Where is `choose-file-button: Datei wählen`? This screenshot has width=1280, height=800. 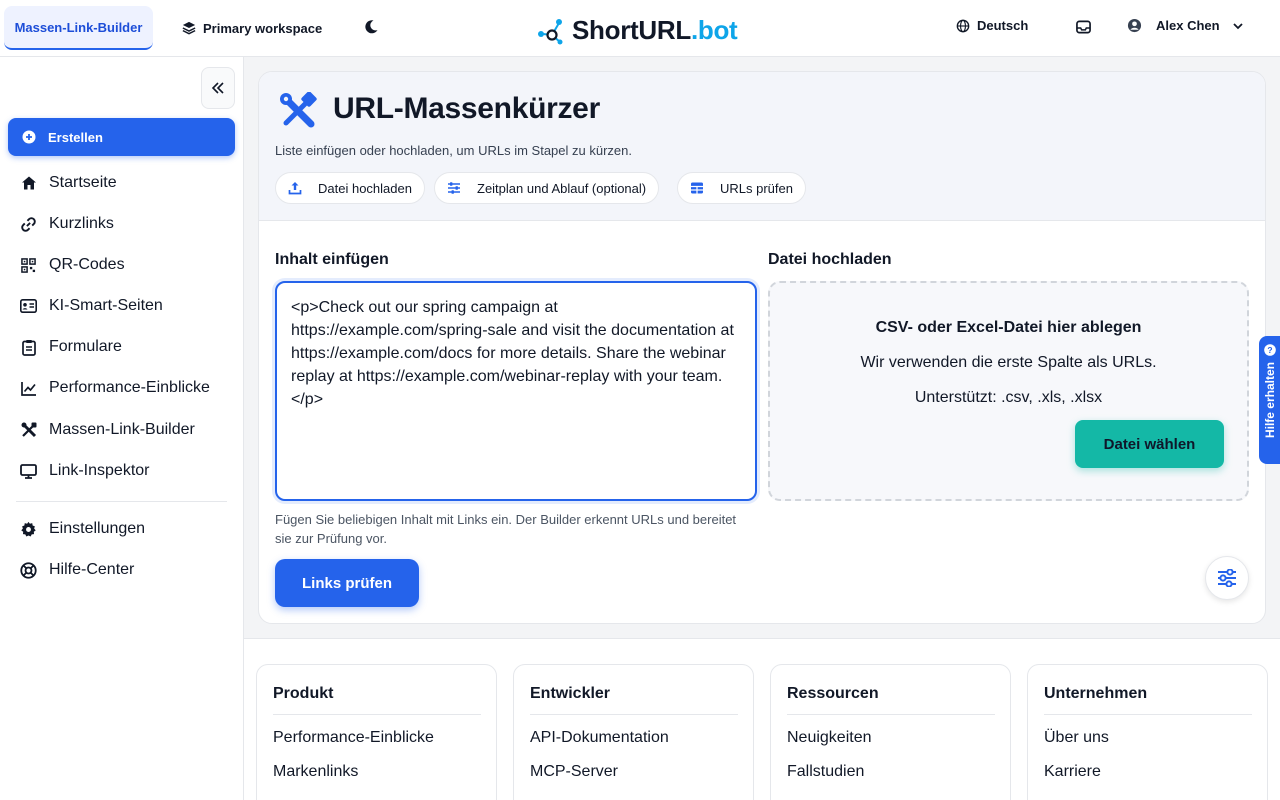
choose-file-button: Datei wählen is located at coordinates (1149, 444).